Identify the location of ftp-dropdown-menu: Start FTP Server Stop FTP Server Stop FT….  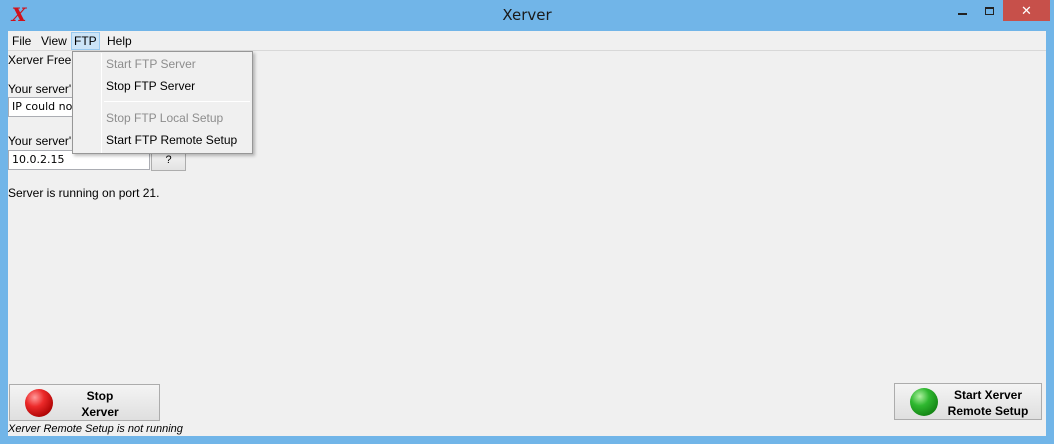
(162, 102).